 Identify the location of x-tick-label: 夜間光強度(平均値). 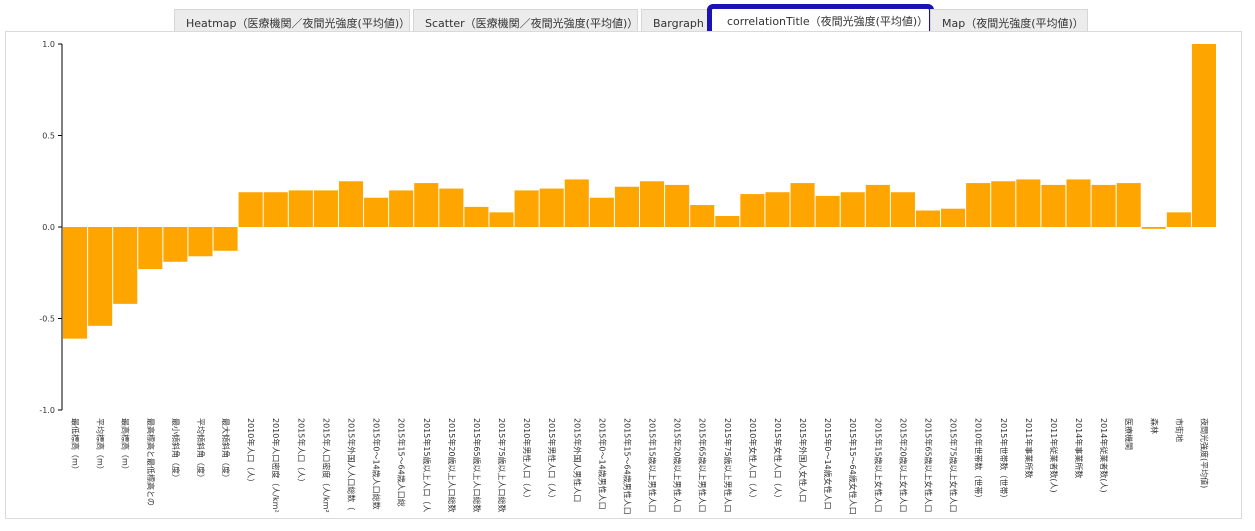
(1204, 453).